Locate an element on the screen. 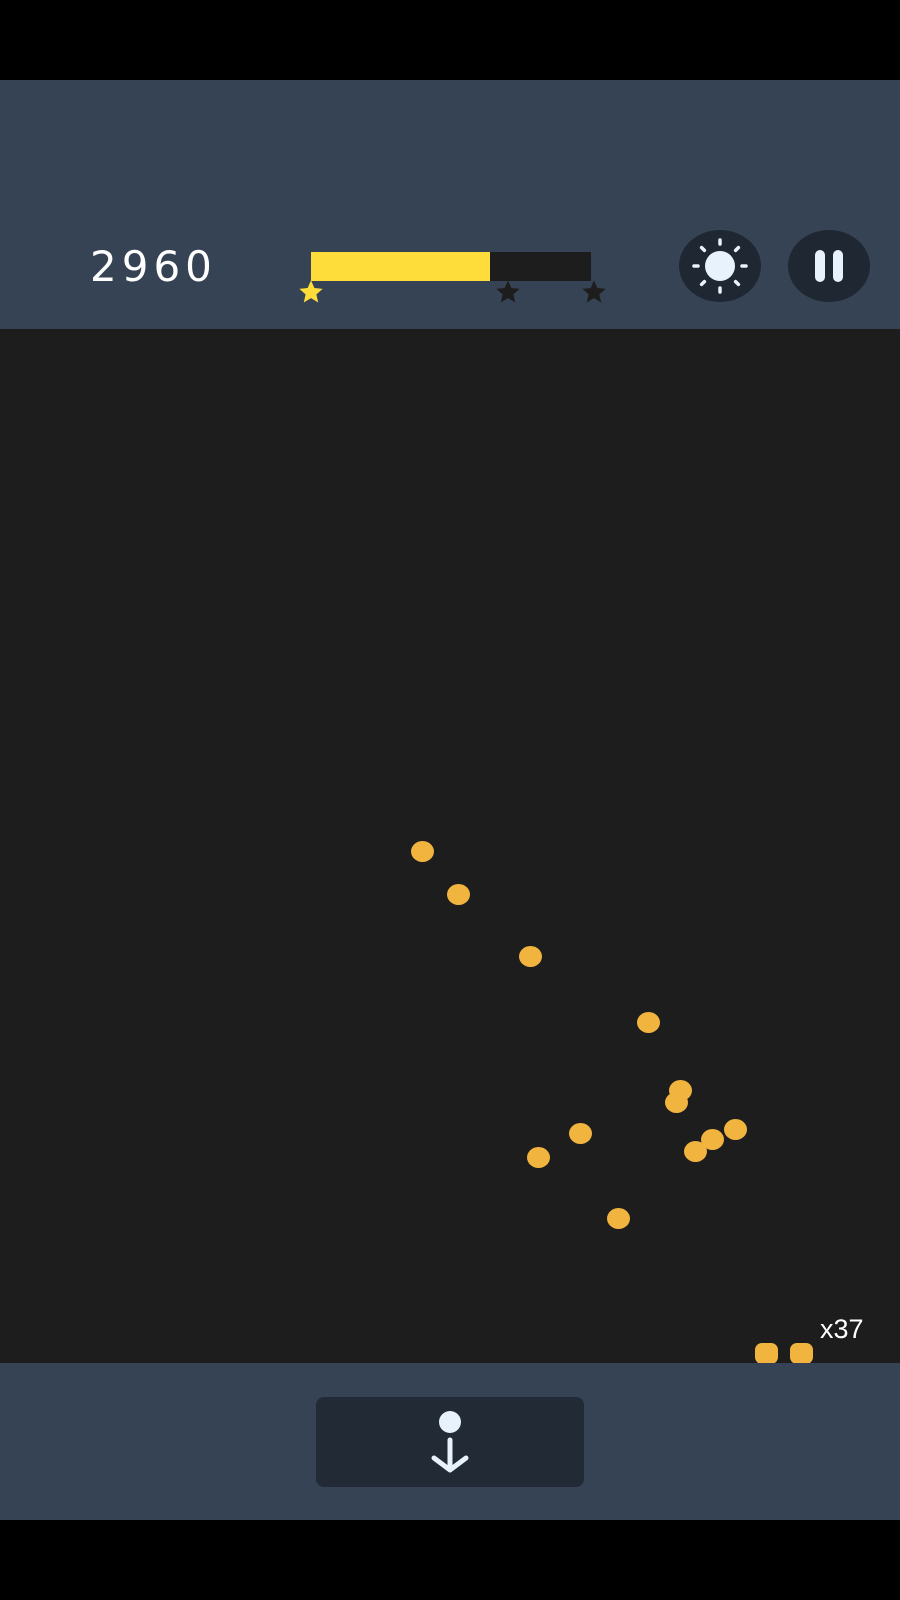  drop-balls-button is located at coordinates (450, 1442).